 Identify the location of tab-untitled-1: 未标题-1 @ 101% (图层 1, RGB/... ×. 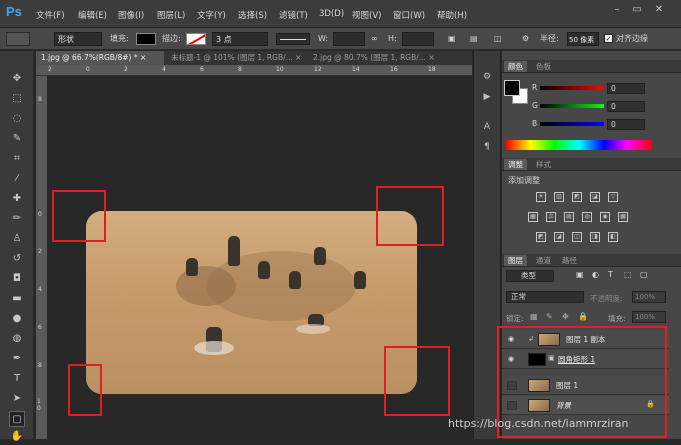
(236, 58).